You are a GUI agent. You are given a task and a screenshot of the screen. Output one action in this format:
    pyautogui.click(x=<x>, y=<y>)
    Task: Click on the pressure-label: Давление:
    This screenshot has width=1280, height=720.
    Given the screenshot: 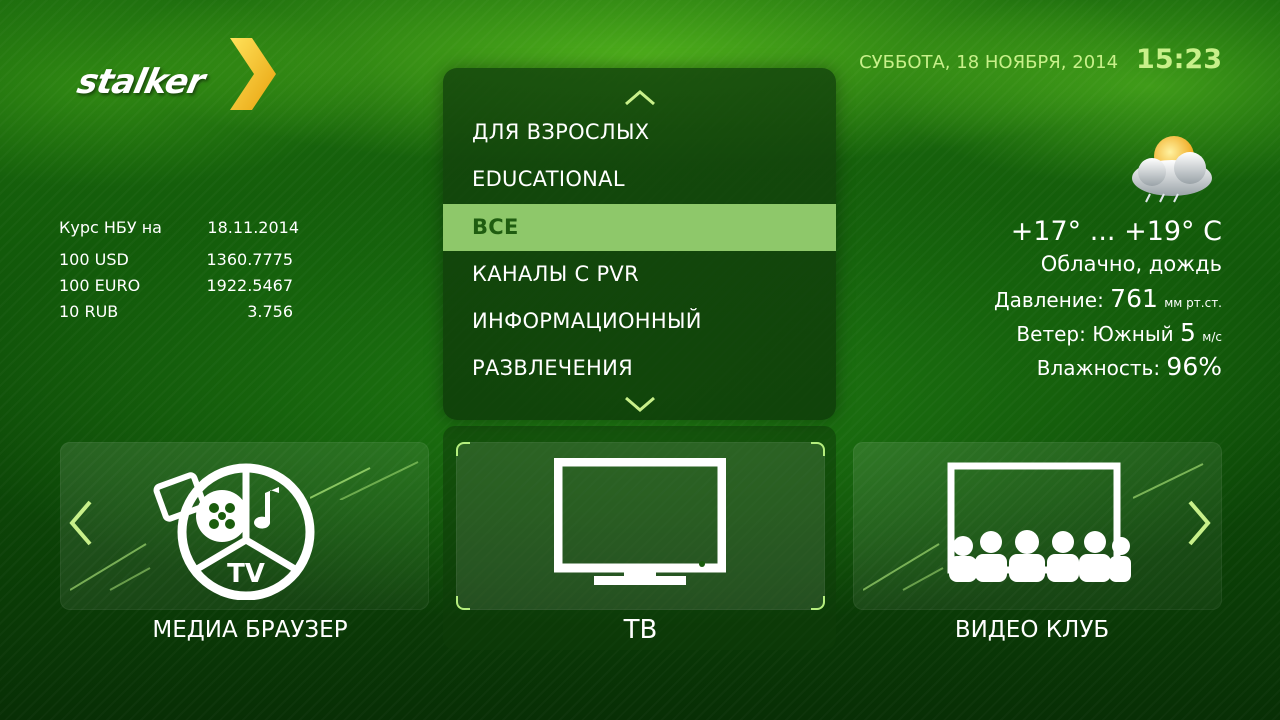 What is the action you would take?
    pyautogui.click(x=1048, y=300)
    